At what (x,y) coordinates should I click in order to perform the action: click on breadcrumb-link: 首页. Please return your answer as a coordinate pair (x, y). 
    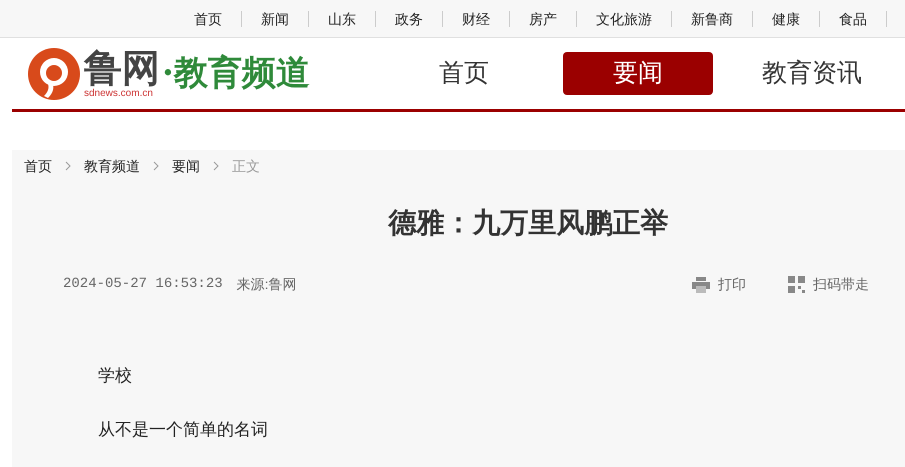
    Looking at the image, I should click on (38, 166).